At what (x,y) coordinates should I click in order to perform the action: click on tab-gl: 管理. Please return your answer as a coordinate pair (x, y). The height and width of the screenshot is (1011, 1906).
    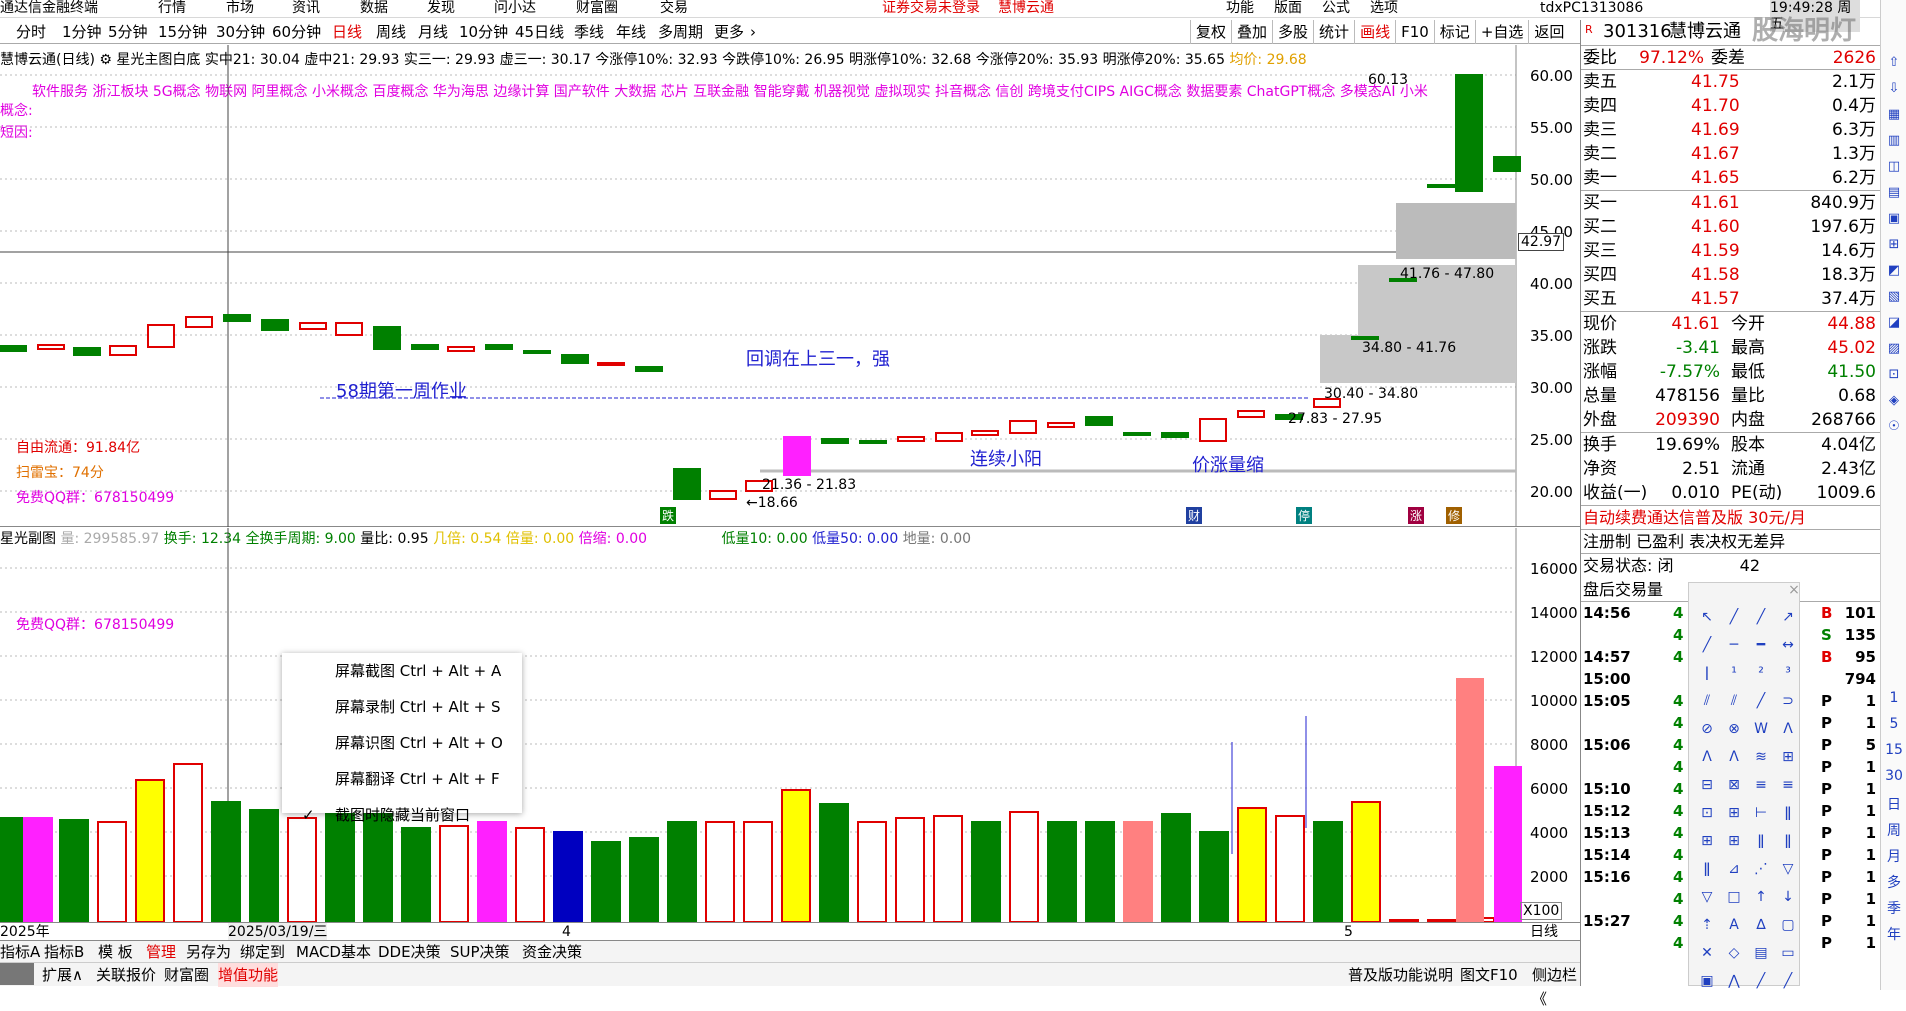
    Looking at the image, I should click on (161, 952).